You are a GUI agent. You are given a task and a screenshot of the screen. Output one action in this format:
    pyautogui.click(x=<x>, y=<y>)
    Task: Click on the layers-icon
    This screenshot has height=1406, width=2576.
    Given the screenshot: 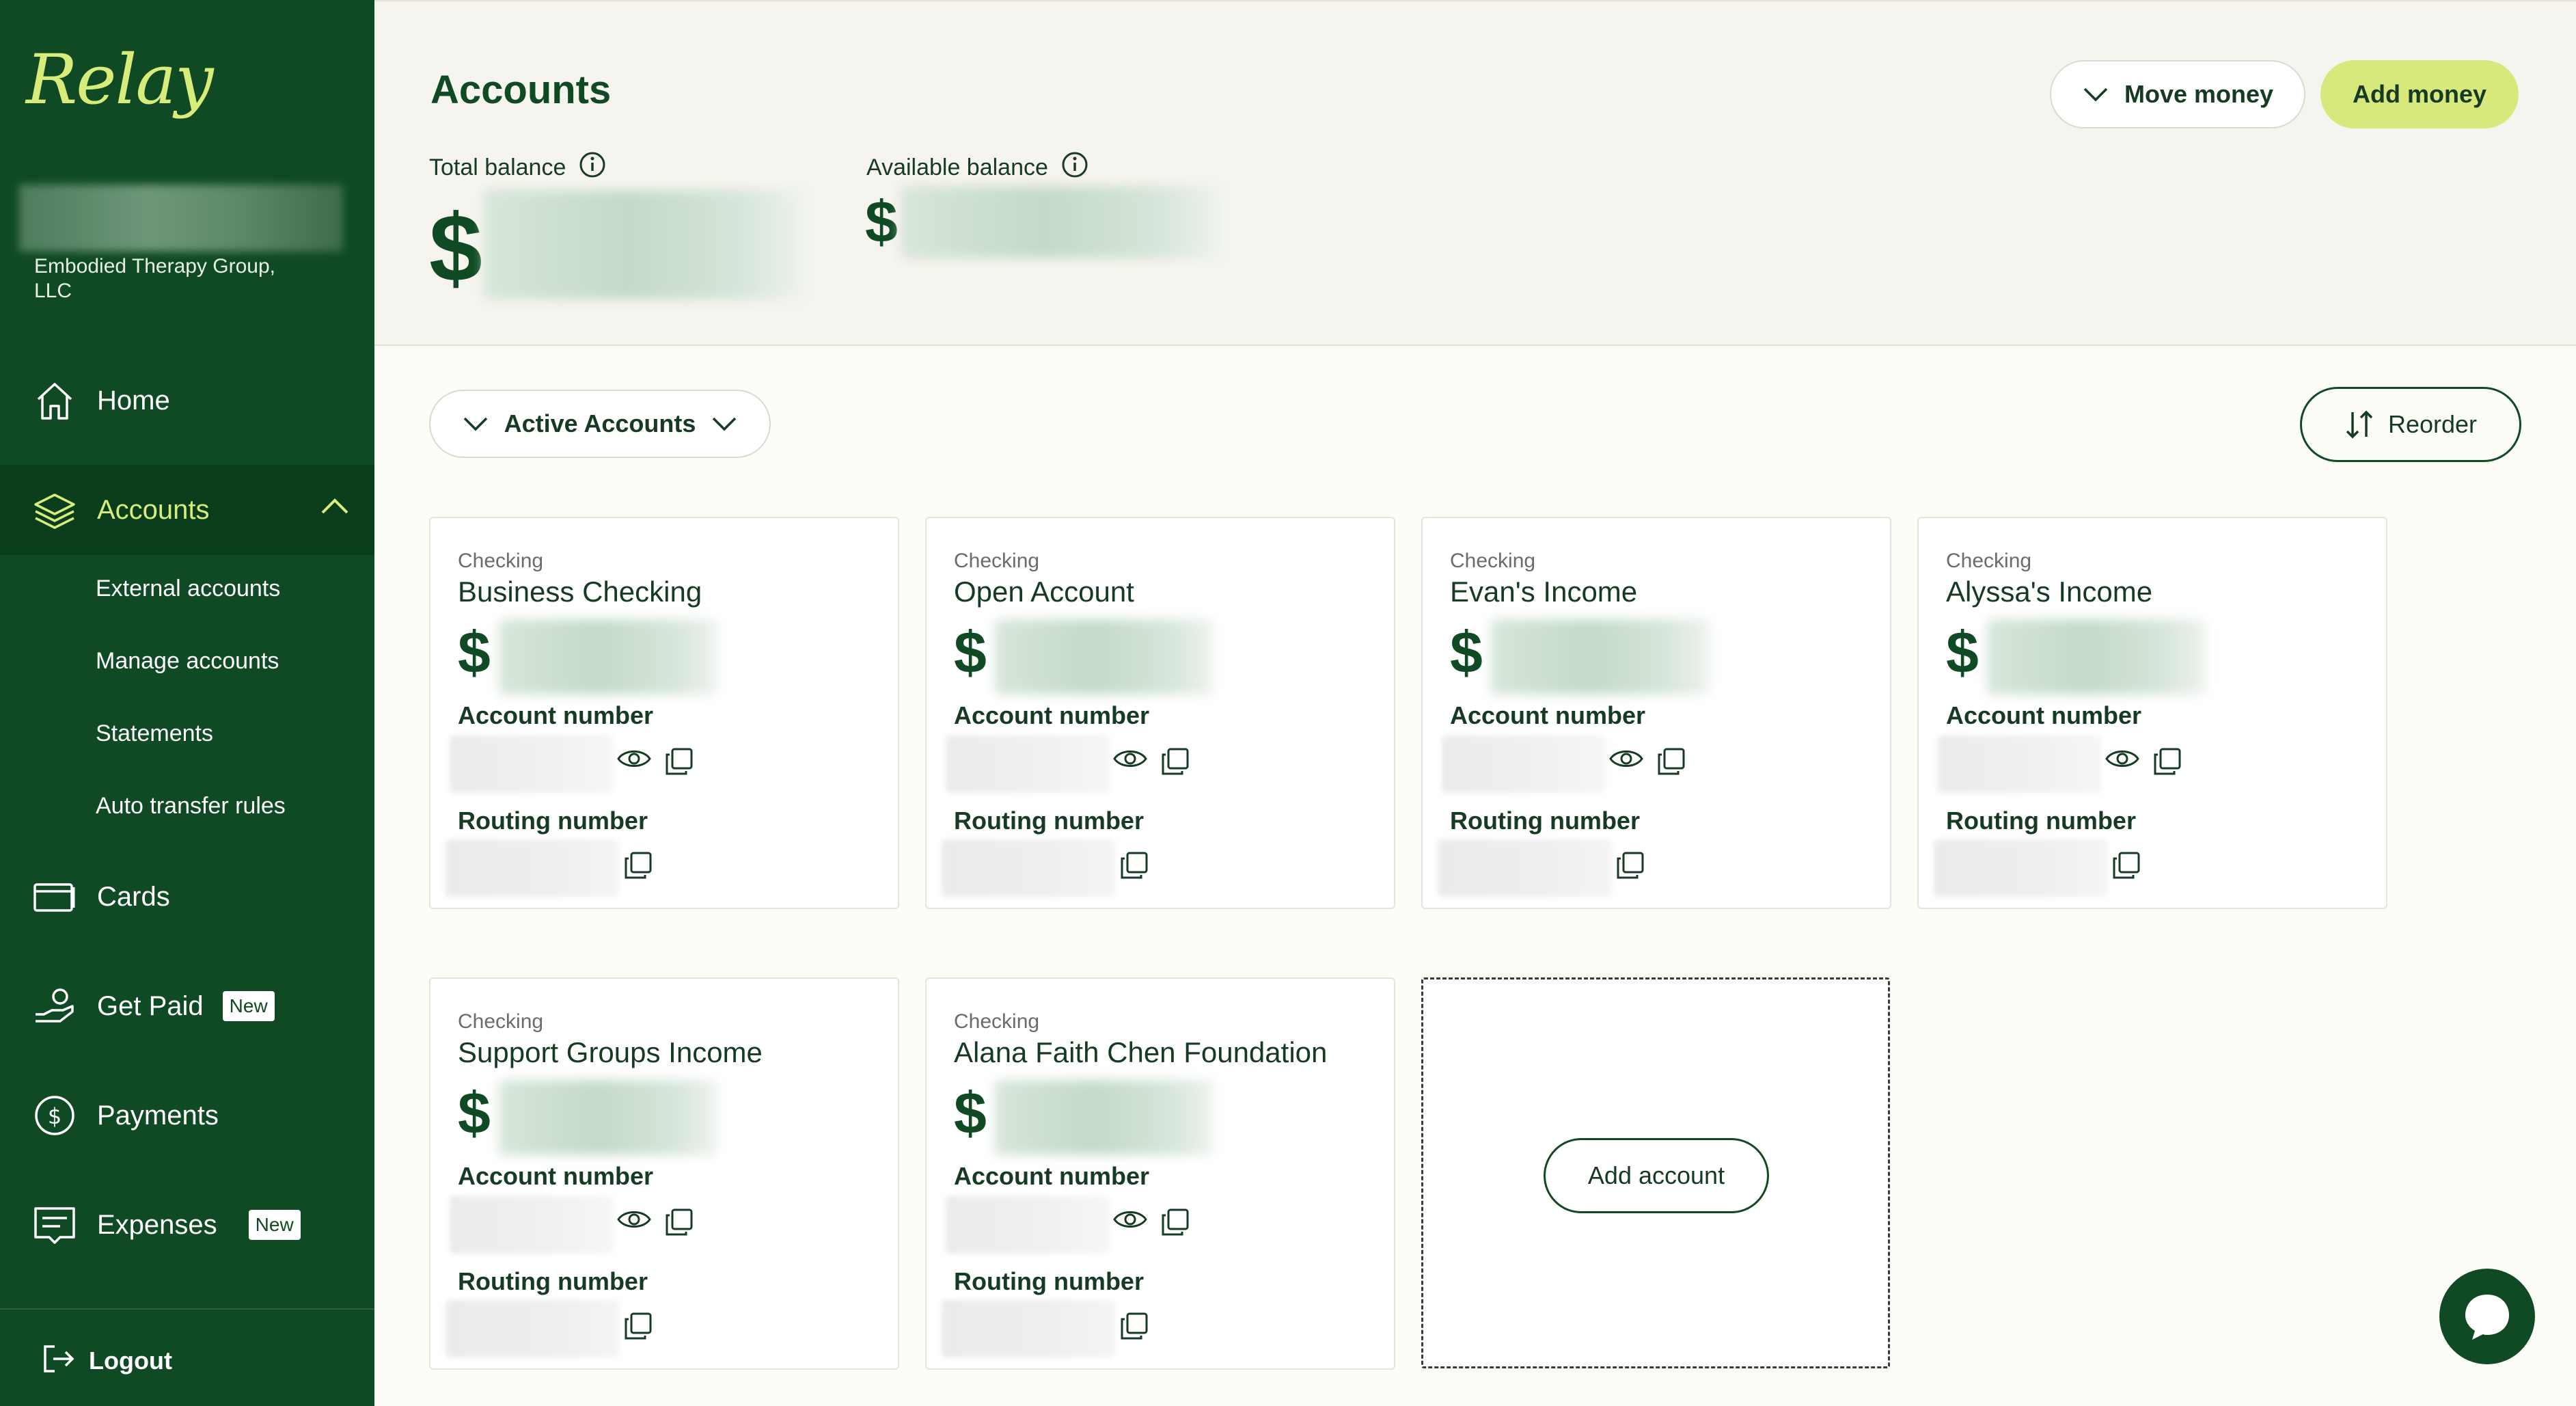 What is the action you would take?
    pyautogui.click(x=55, y=510)
    